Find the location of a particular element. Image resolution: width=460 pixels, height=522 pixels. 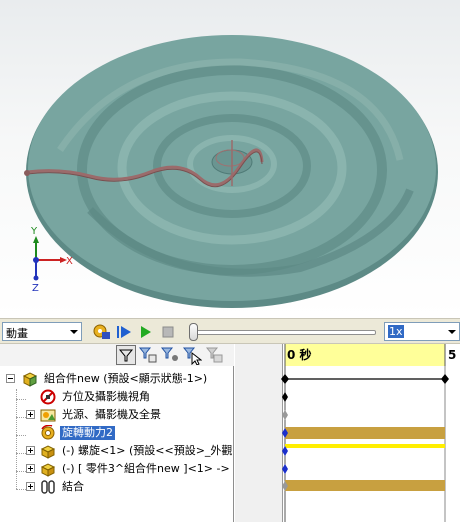

tree-item-label: 方位及攝影機視角 is located at coordinates (106, 396).